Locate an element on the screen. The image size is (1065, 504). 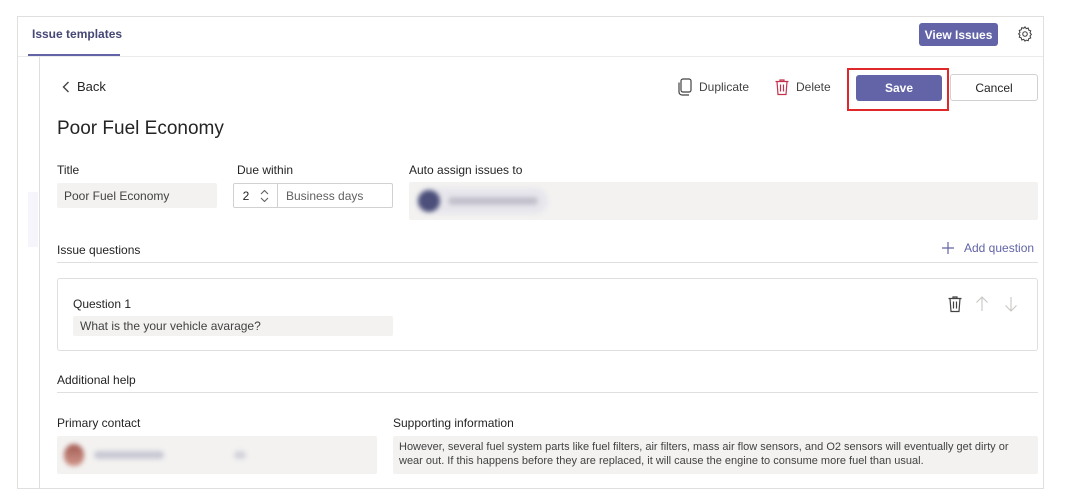
contact-name-redacted is located at coordinates (129, 455).